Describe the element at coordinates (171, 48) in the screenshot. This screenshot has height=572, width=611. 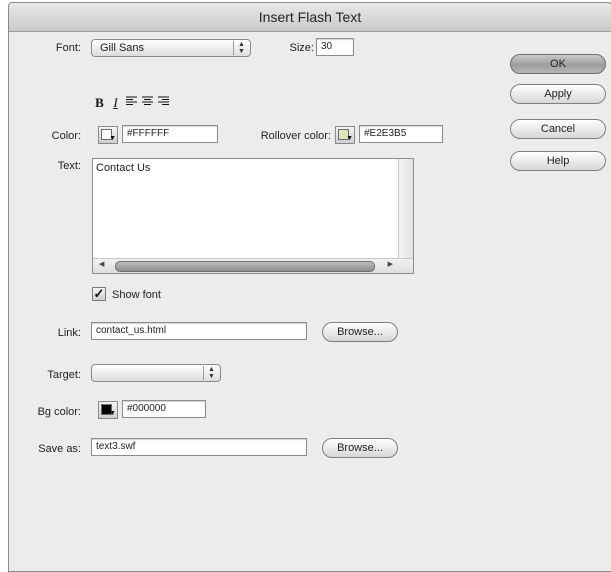
I see `font-select: Gill Sans ▲ ▼` at that location.